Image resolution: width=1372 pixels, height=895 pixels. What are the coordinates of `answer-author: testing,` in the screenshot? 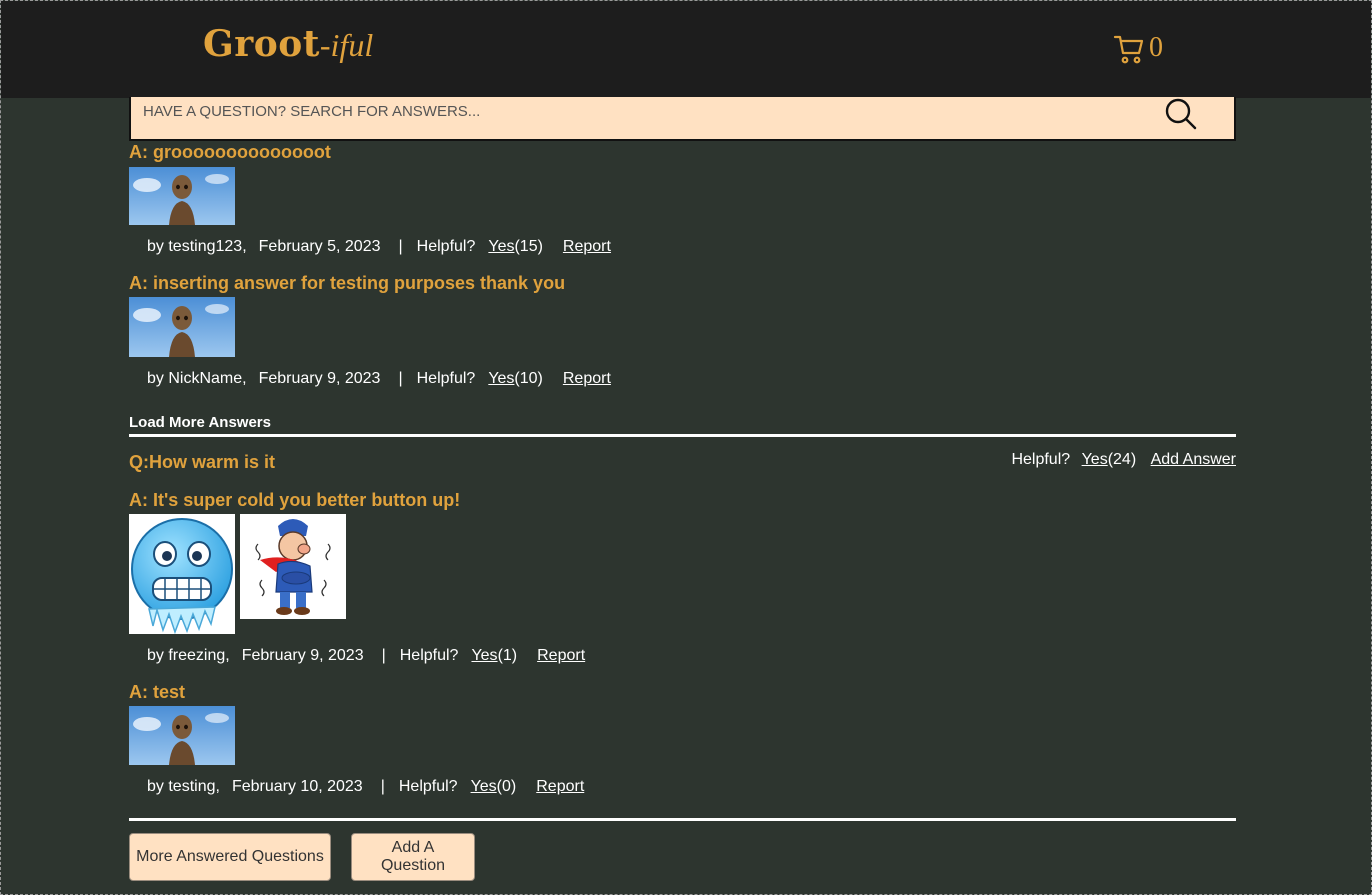 It's located at (194, 786).